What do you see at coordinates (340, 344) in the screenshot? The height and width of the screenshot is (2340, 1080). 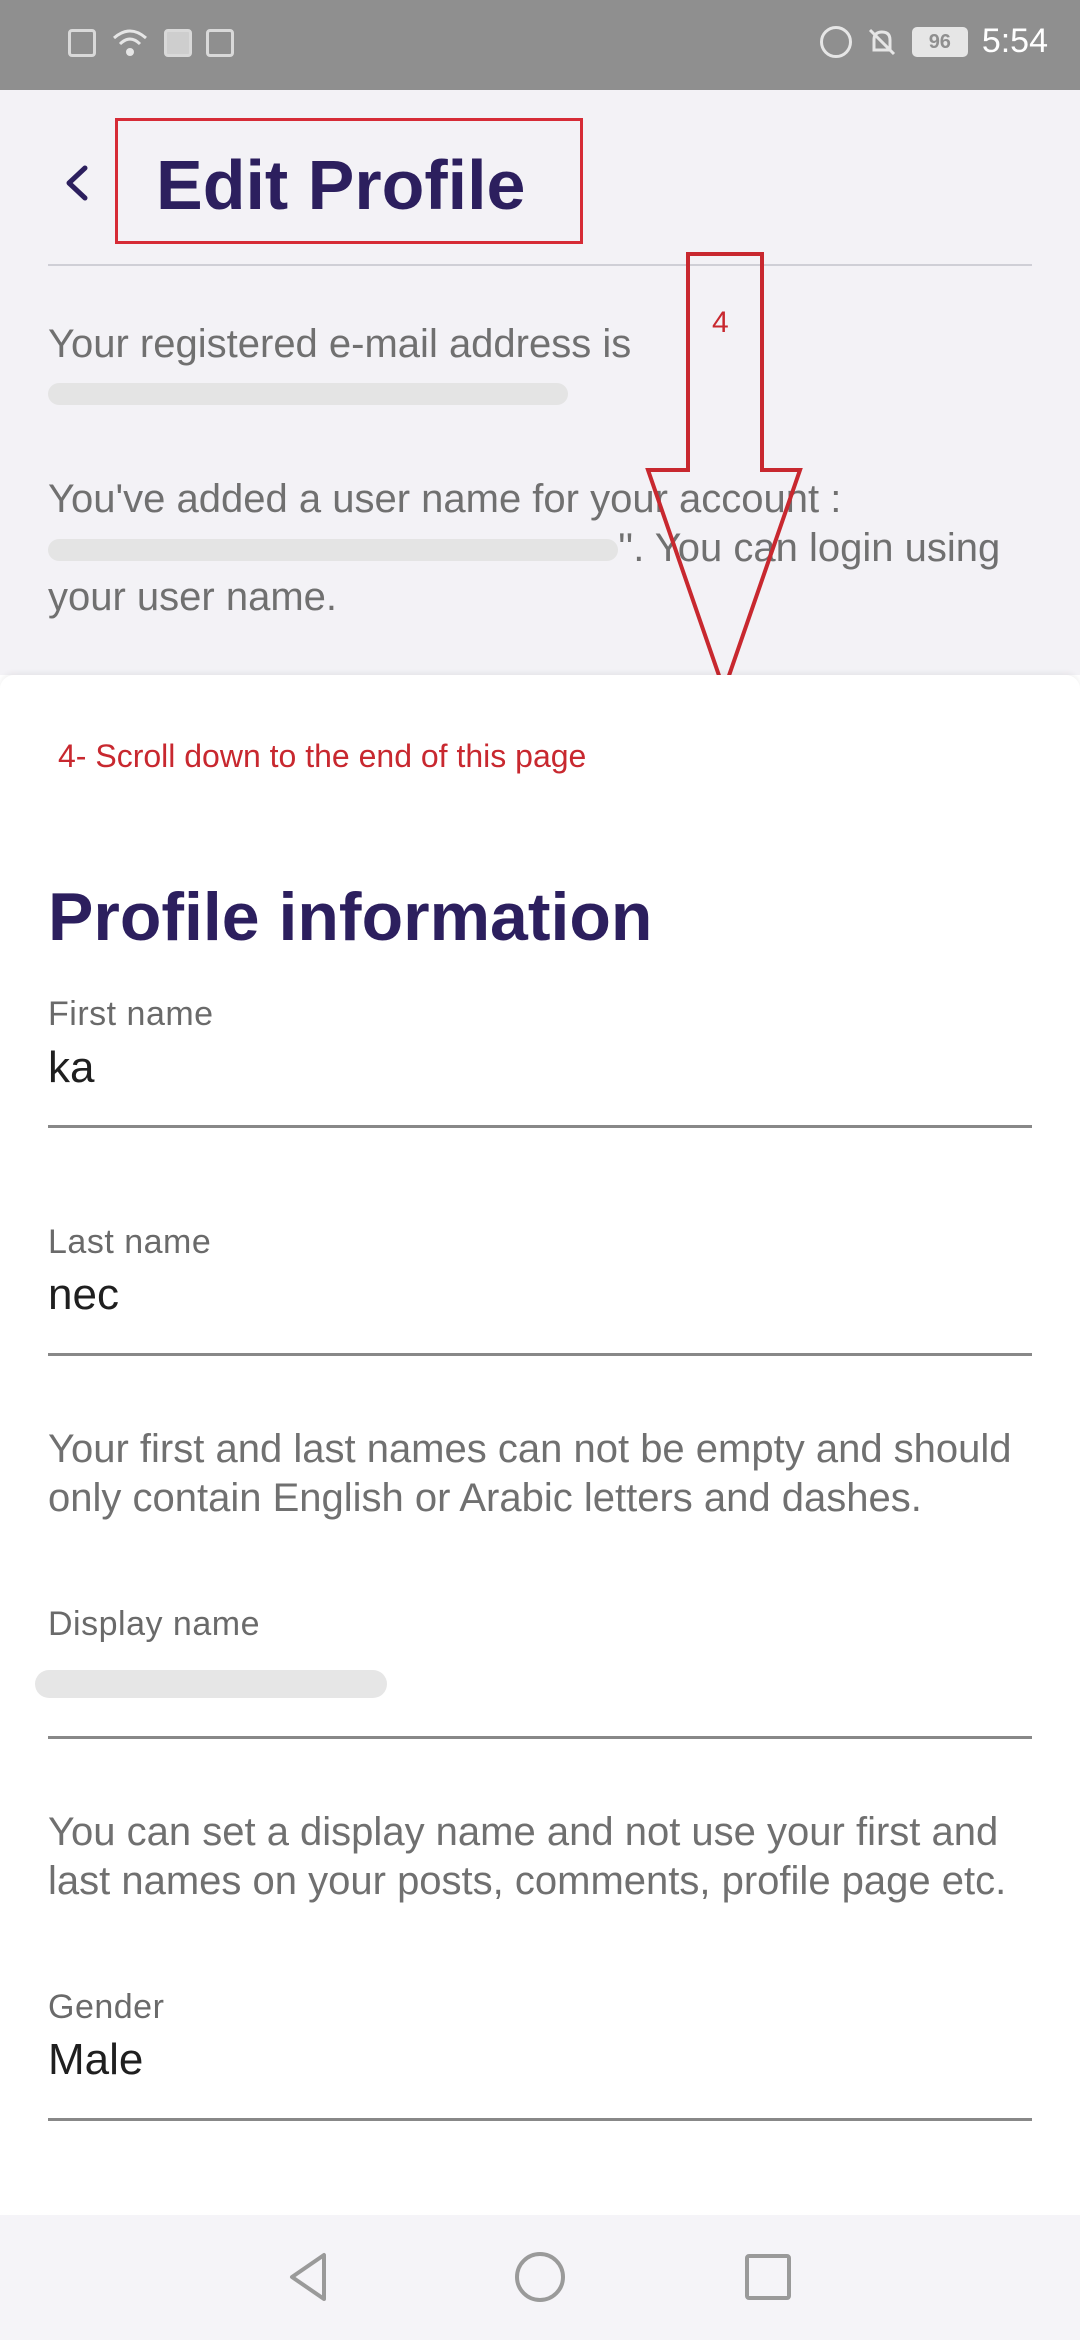 I see `email-info-prefix: Your registered e-mail address is` at bounding box center [340, 344].